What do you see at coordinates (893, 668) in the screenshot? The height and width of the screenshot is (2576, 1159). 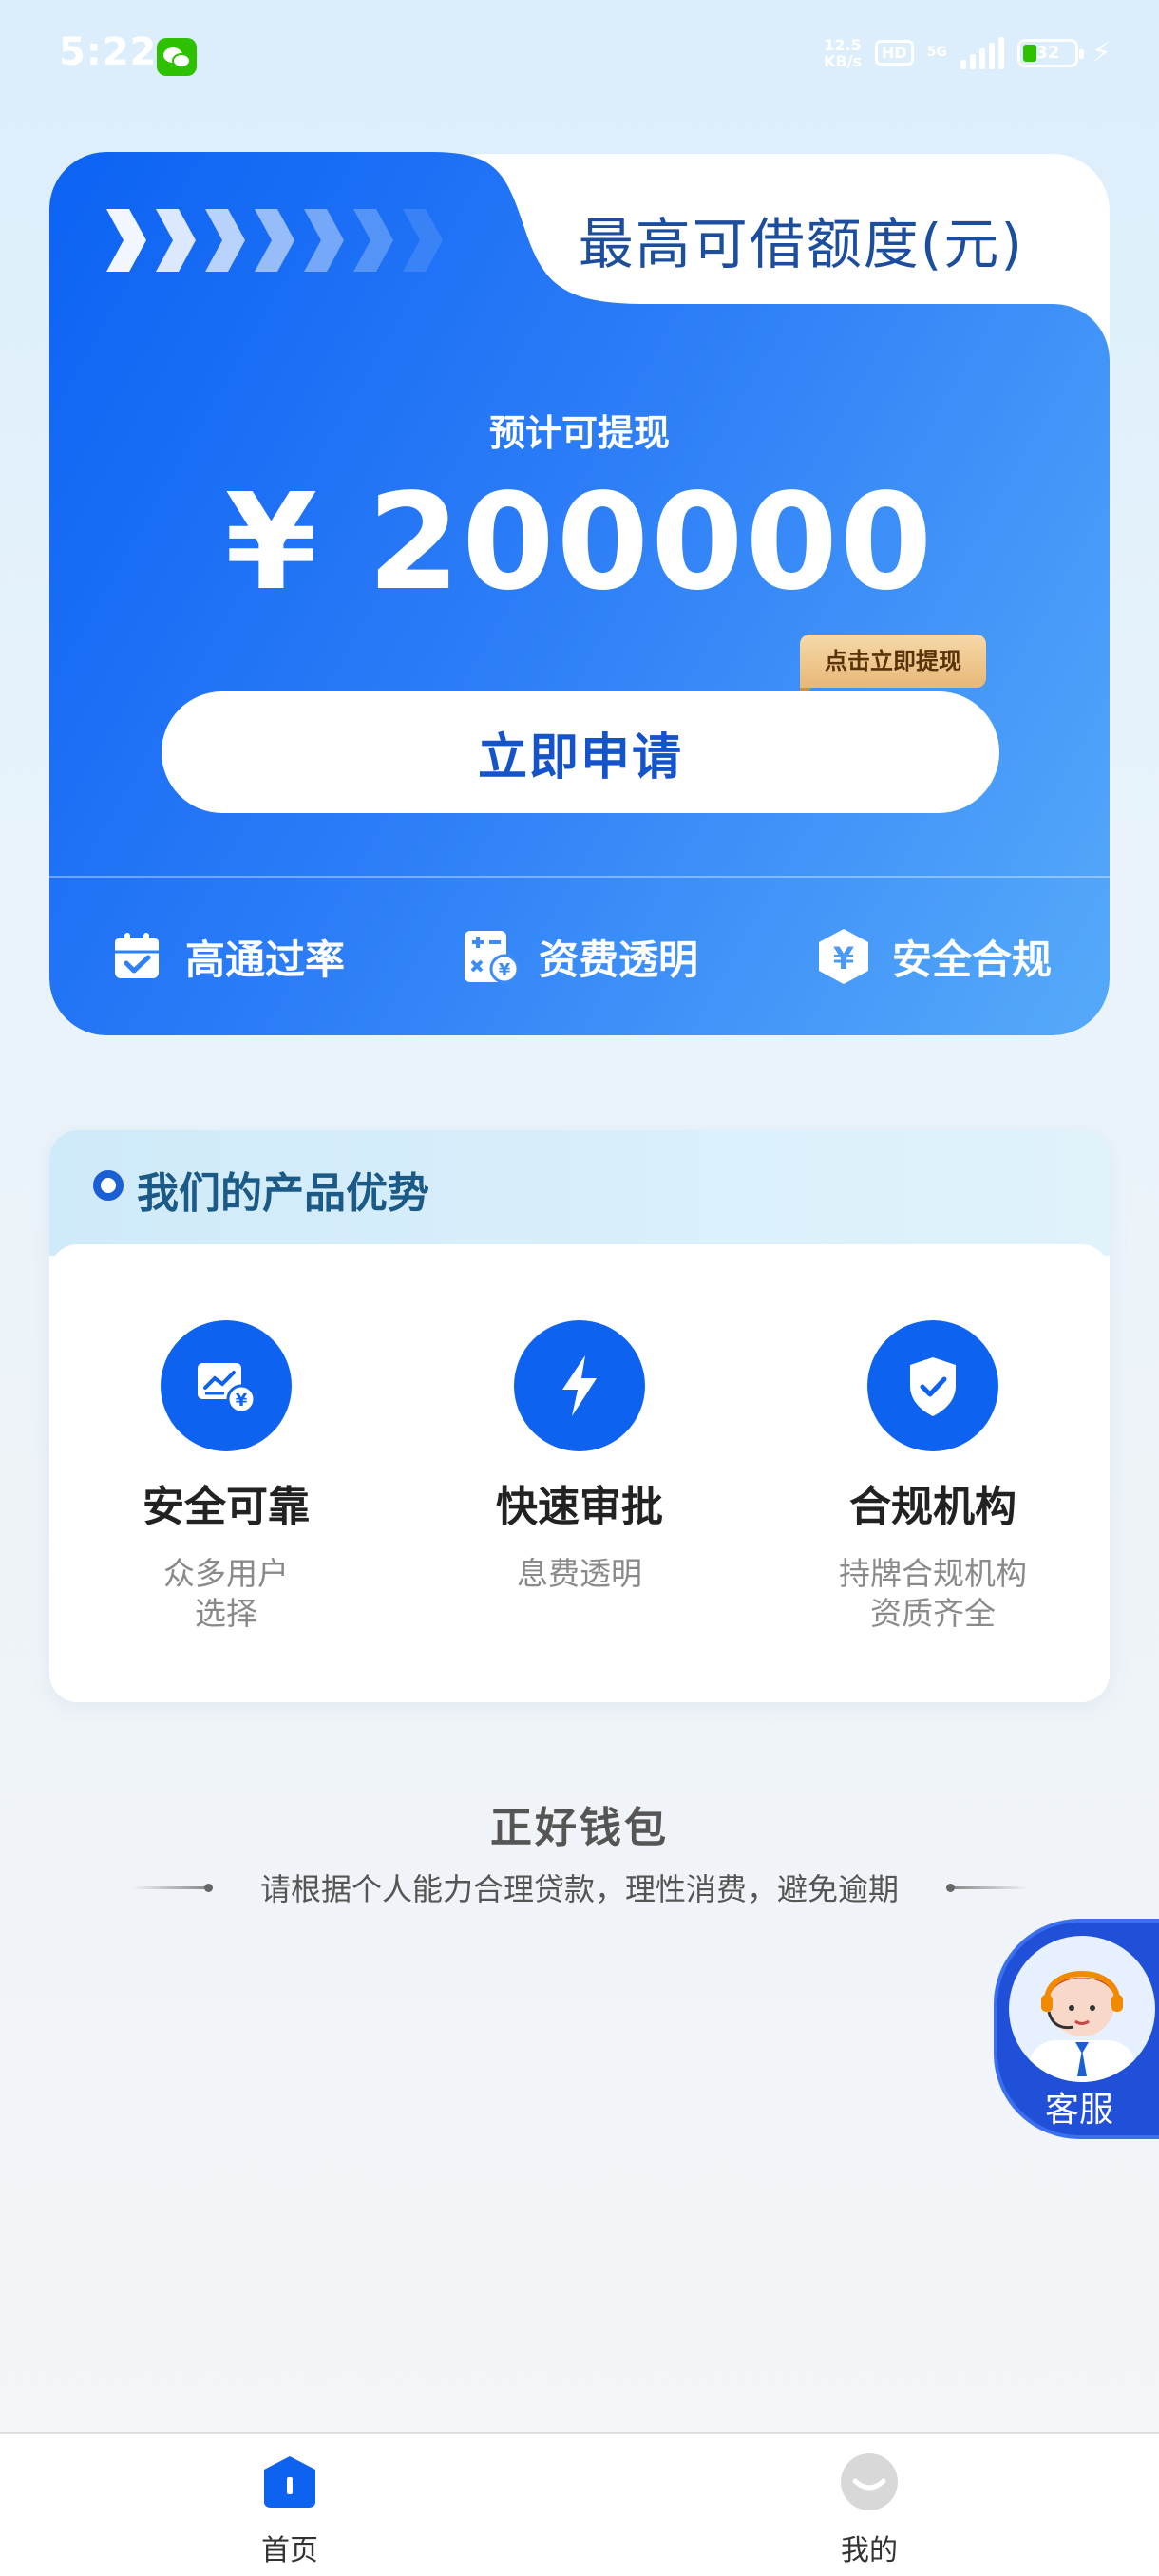 I see `withdraw-tip-badge: 点击立即提现` at bounding box center [893, 668].